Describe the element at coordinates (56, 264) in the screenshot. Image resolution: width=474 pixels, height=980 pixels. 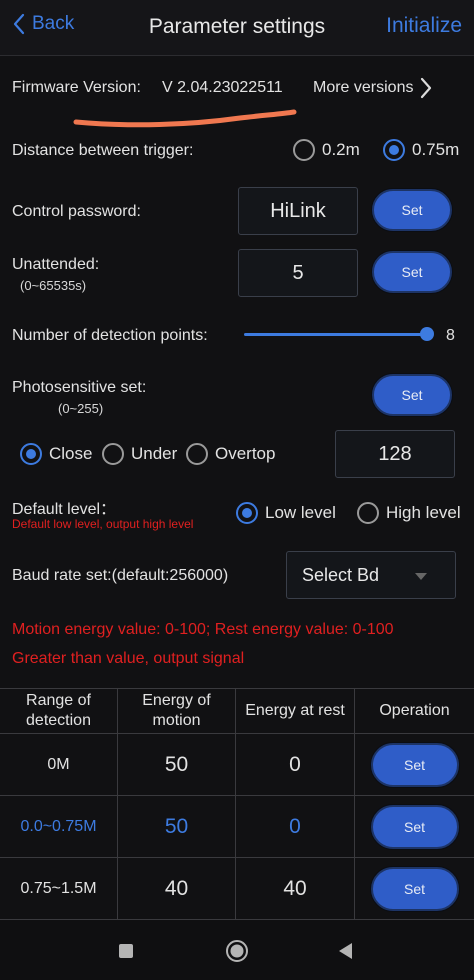
I see `unattended-label: Unattended:` at that location.